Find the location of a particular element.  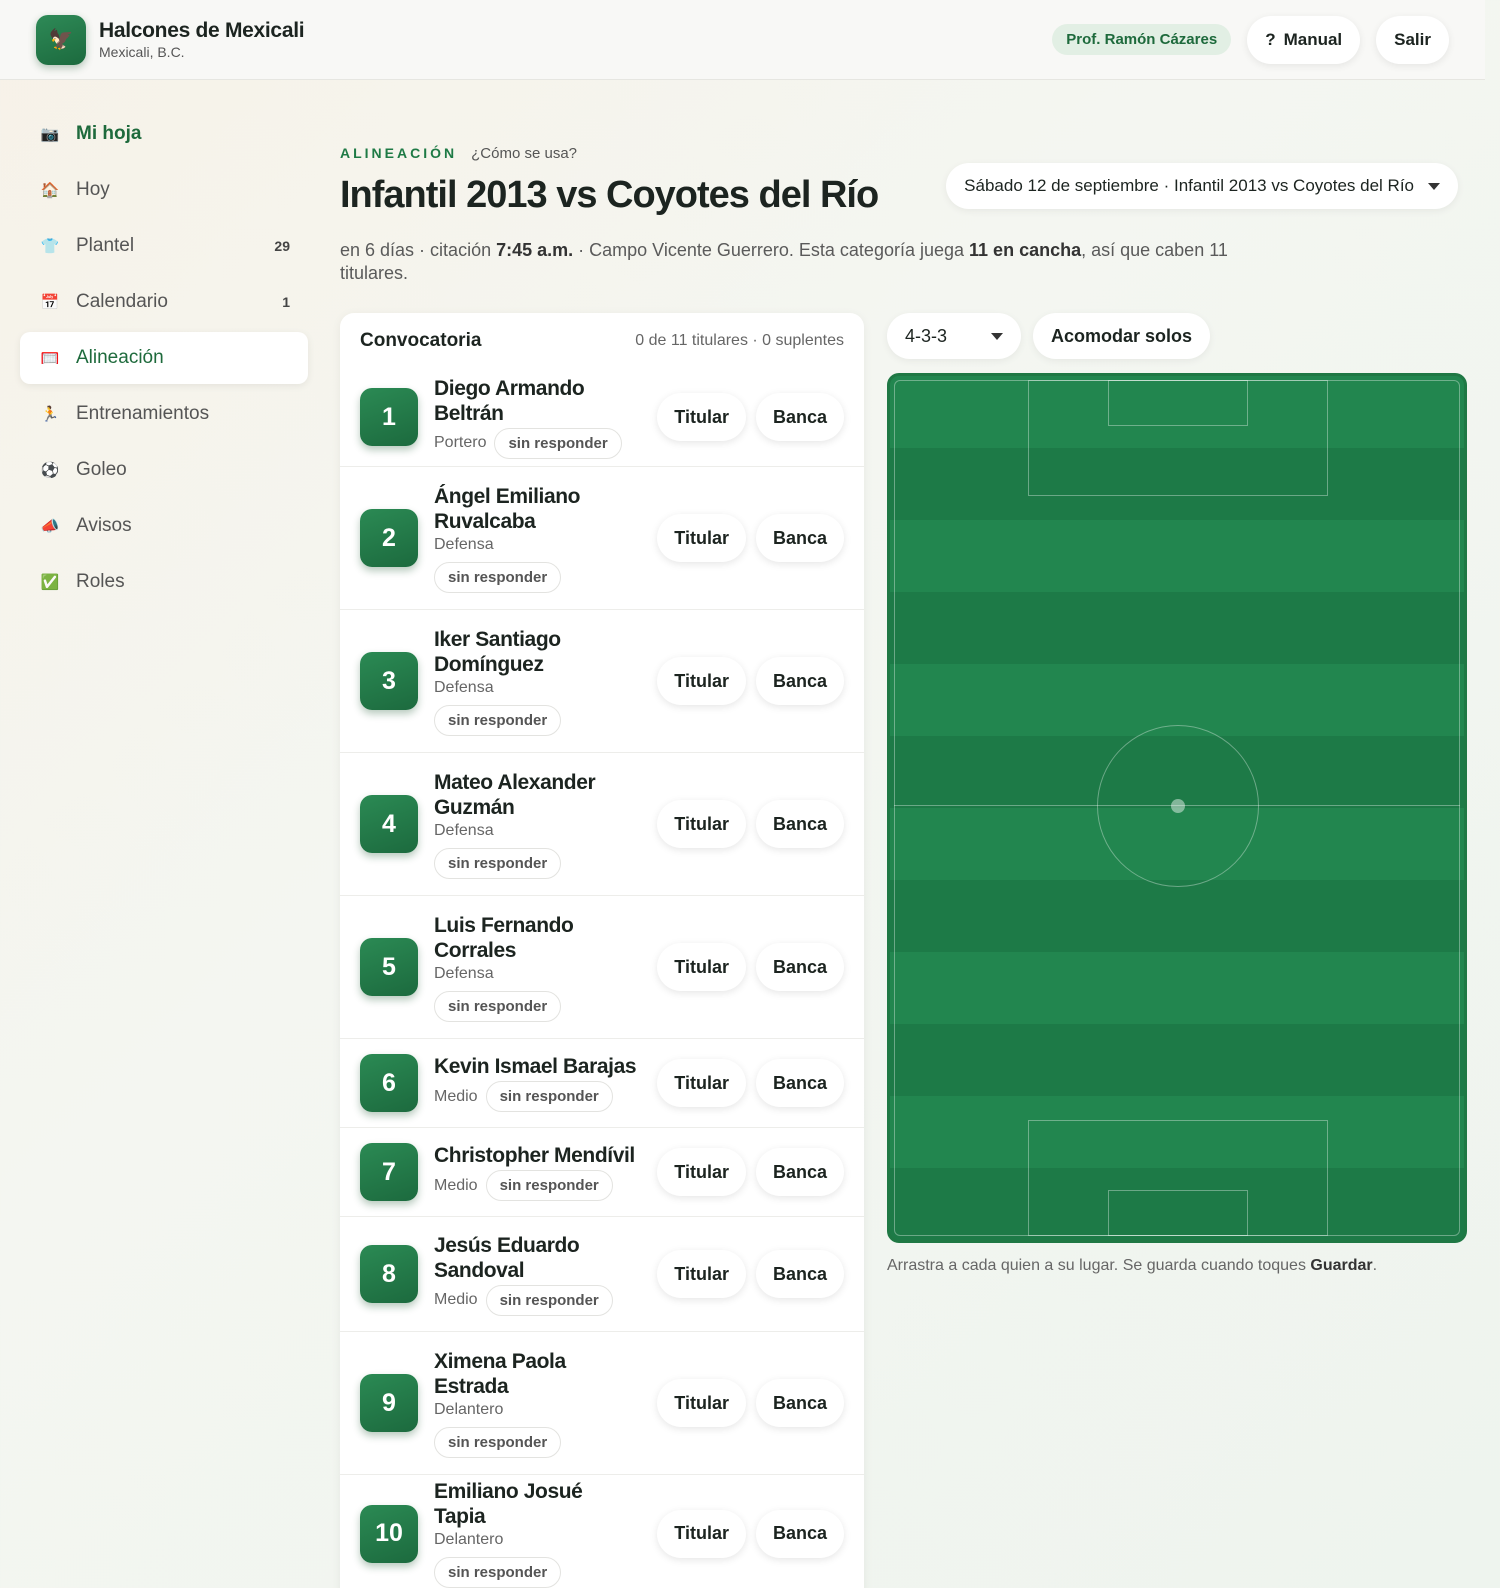

jersey-number: 4 is located at coordinates (389, 824).